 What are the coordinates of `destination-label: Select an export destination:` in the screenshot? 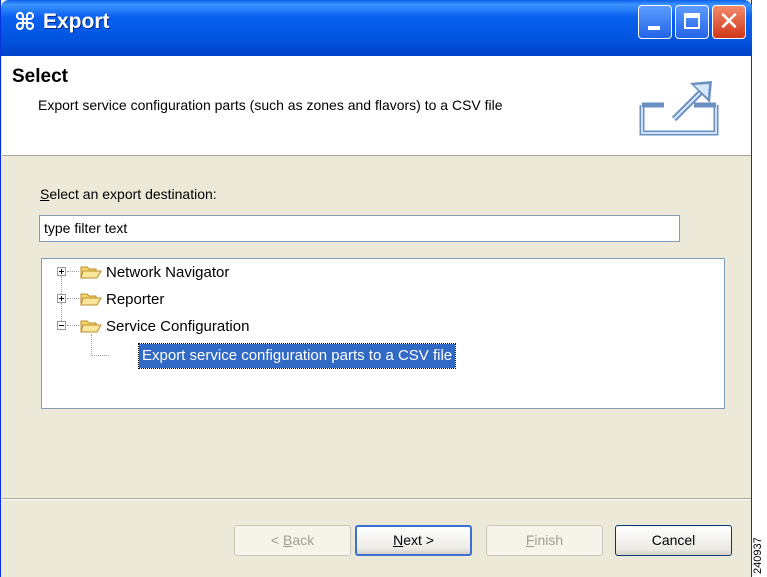 It's located at (128, 194).